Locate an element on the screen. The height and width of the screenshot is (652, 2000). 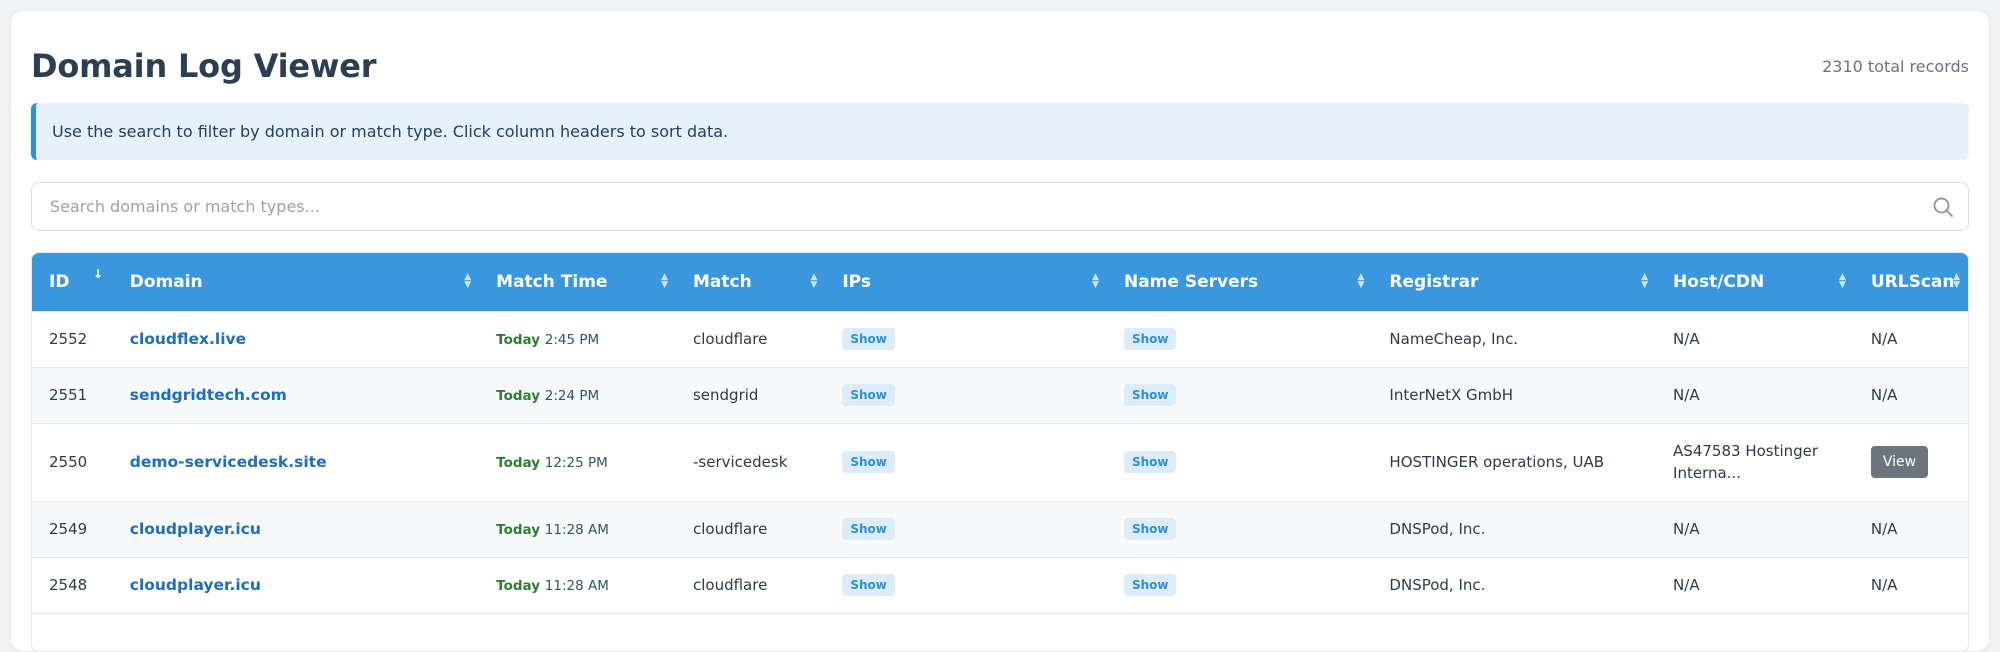
search-input is located at coordinates (1000, 206).